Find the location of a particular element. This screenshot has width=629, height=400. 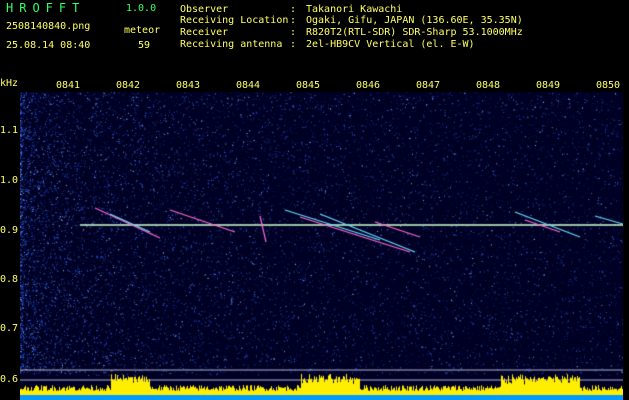

time-tick-0842: 0842 is located at coordinates (128, 85).